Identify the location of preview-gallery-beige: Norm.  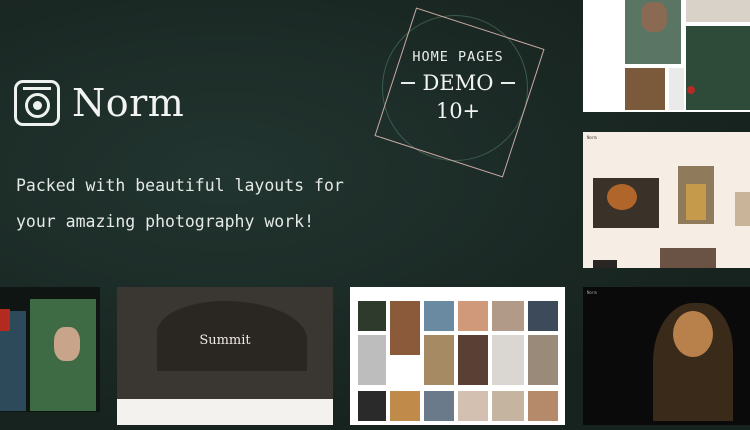
(666, 200).